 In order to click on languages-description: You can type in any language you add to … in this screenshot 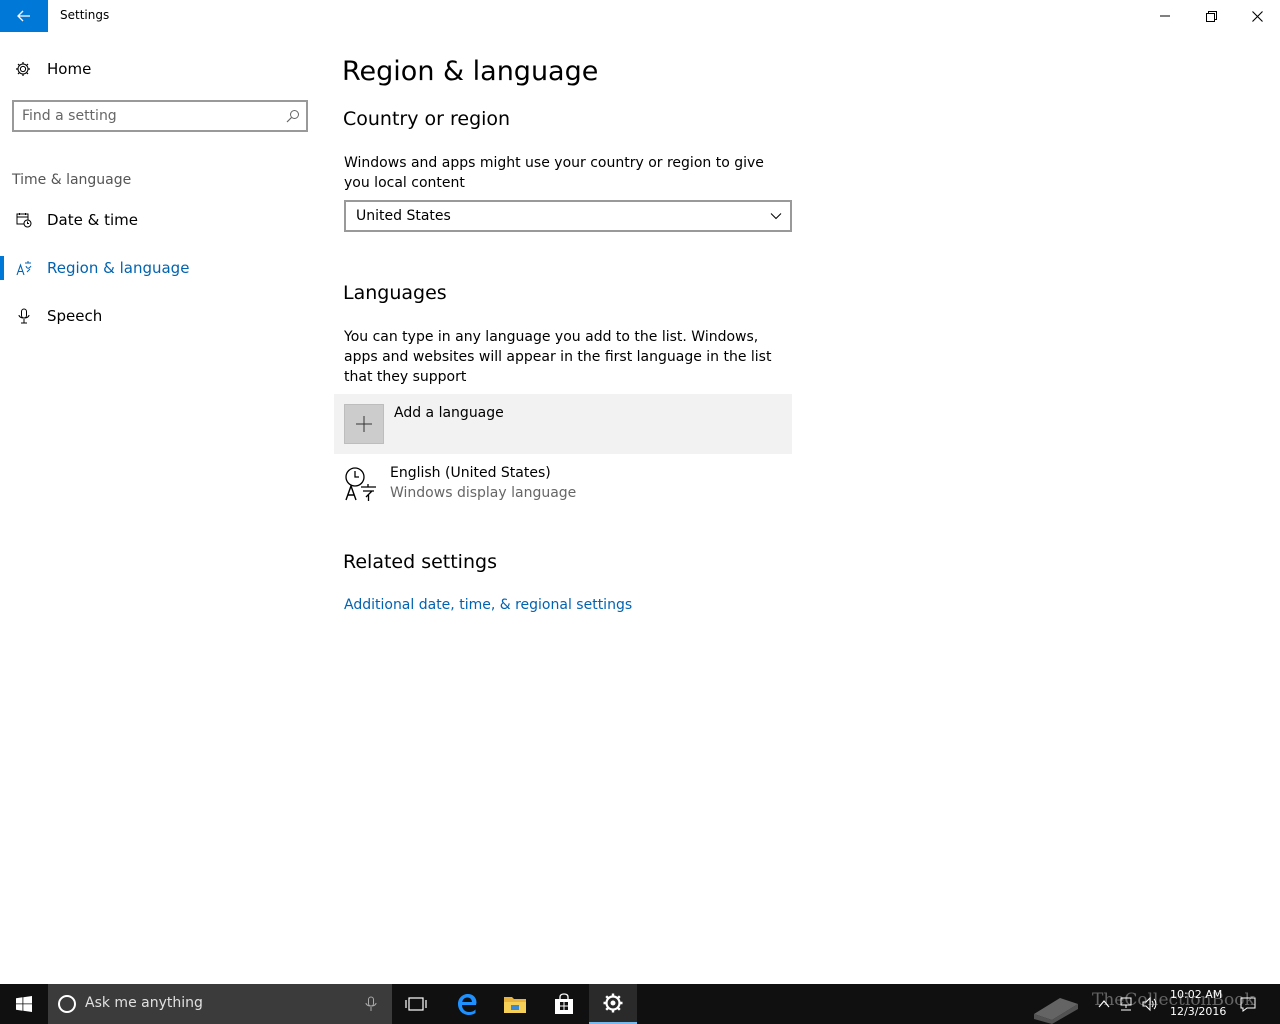, I will do `click(558, 357)`.